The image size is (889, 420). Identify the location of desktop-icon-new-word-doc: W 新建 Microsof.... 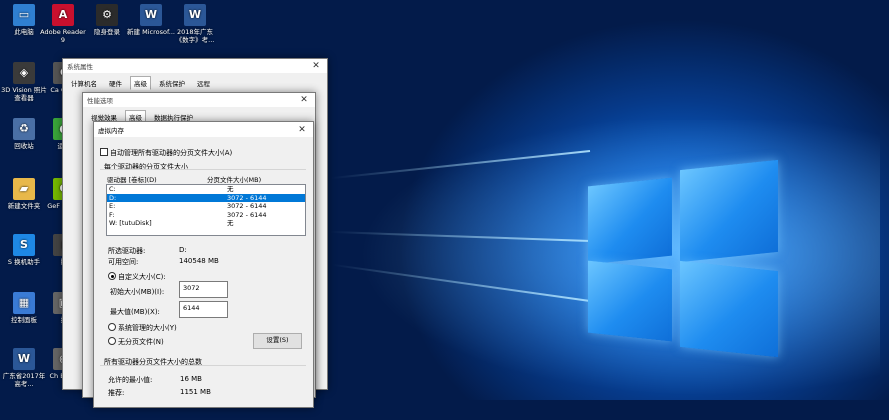
(151, 20).